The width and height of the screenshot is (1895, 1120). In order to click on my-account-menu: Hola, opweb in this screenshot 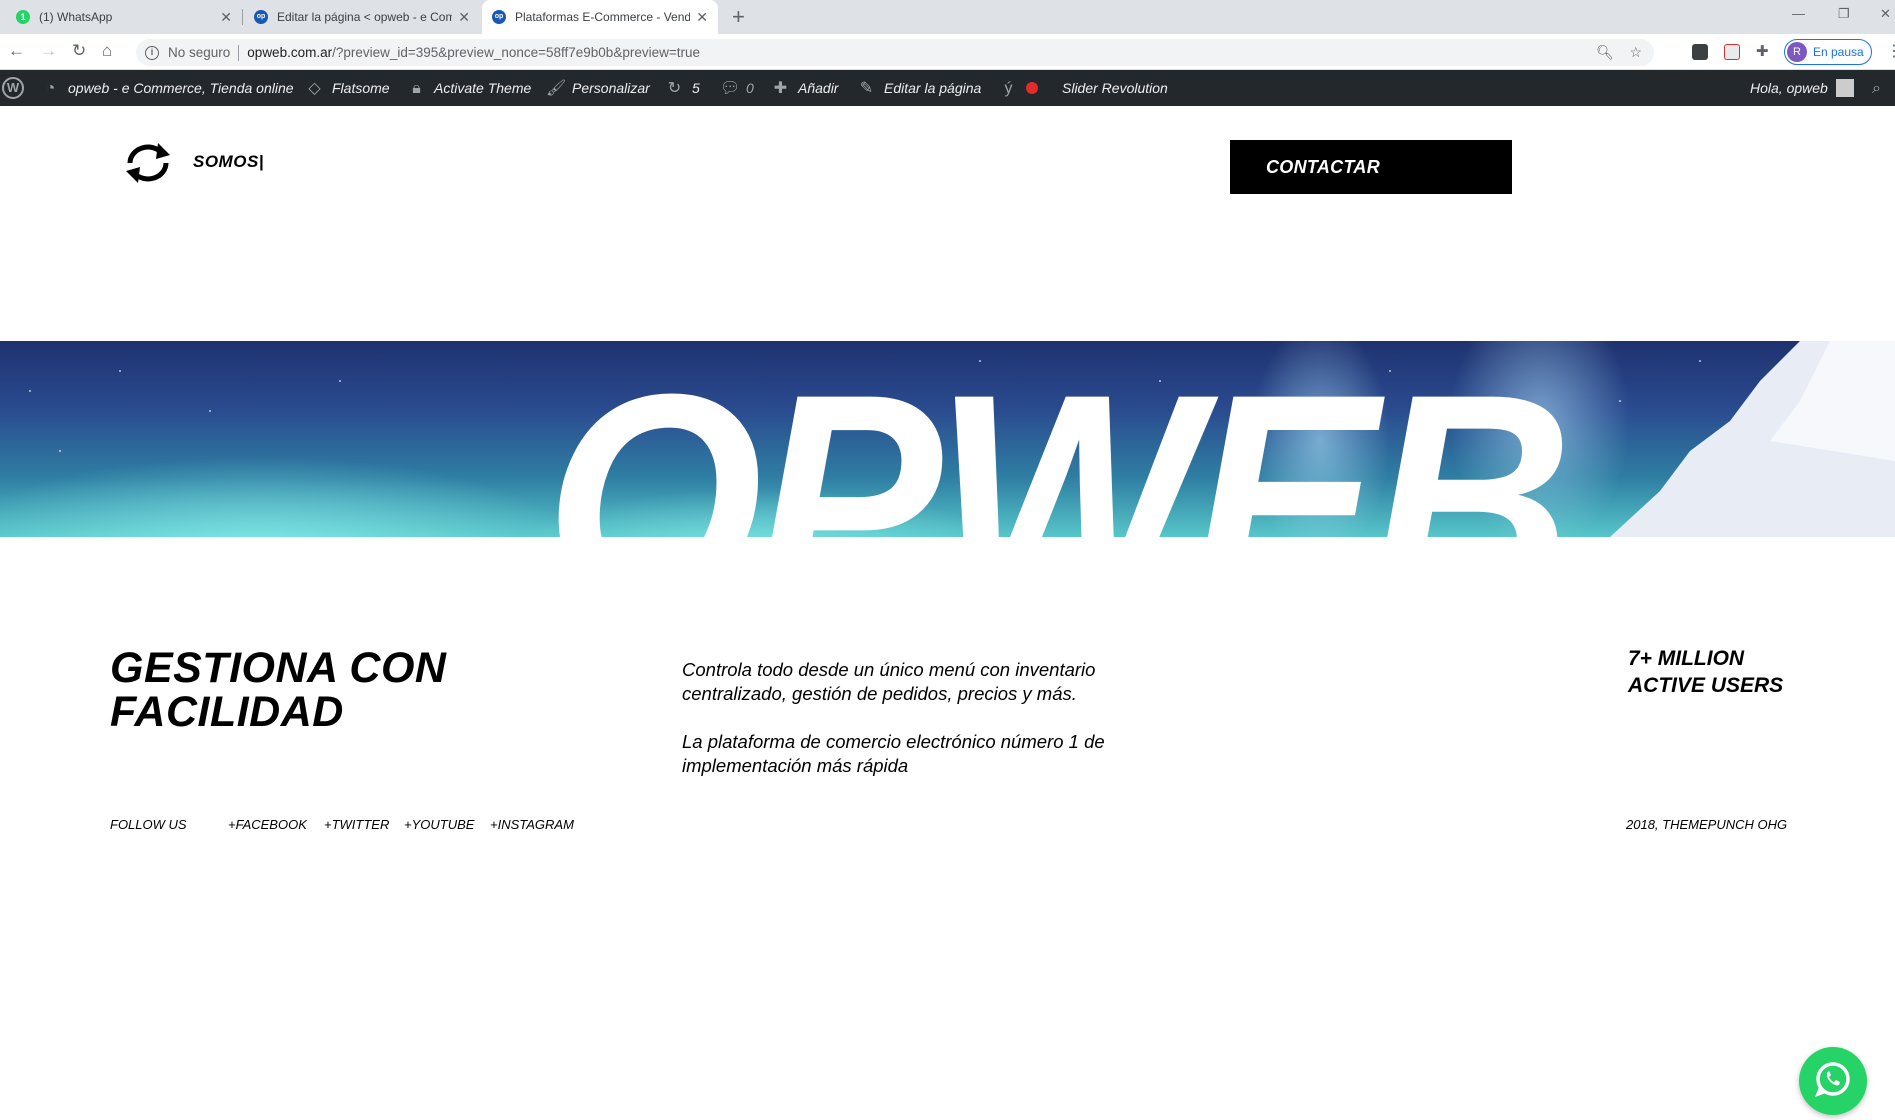, I will do `click(1802, 88)`.